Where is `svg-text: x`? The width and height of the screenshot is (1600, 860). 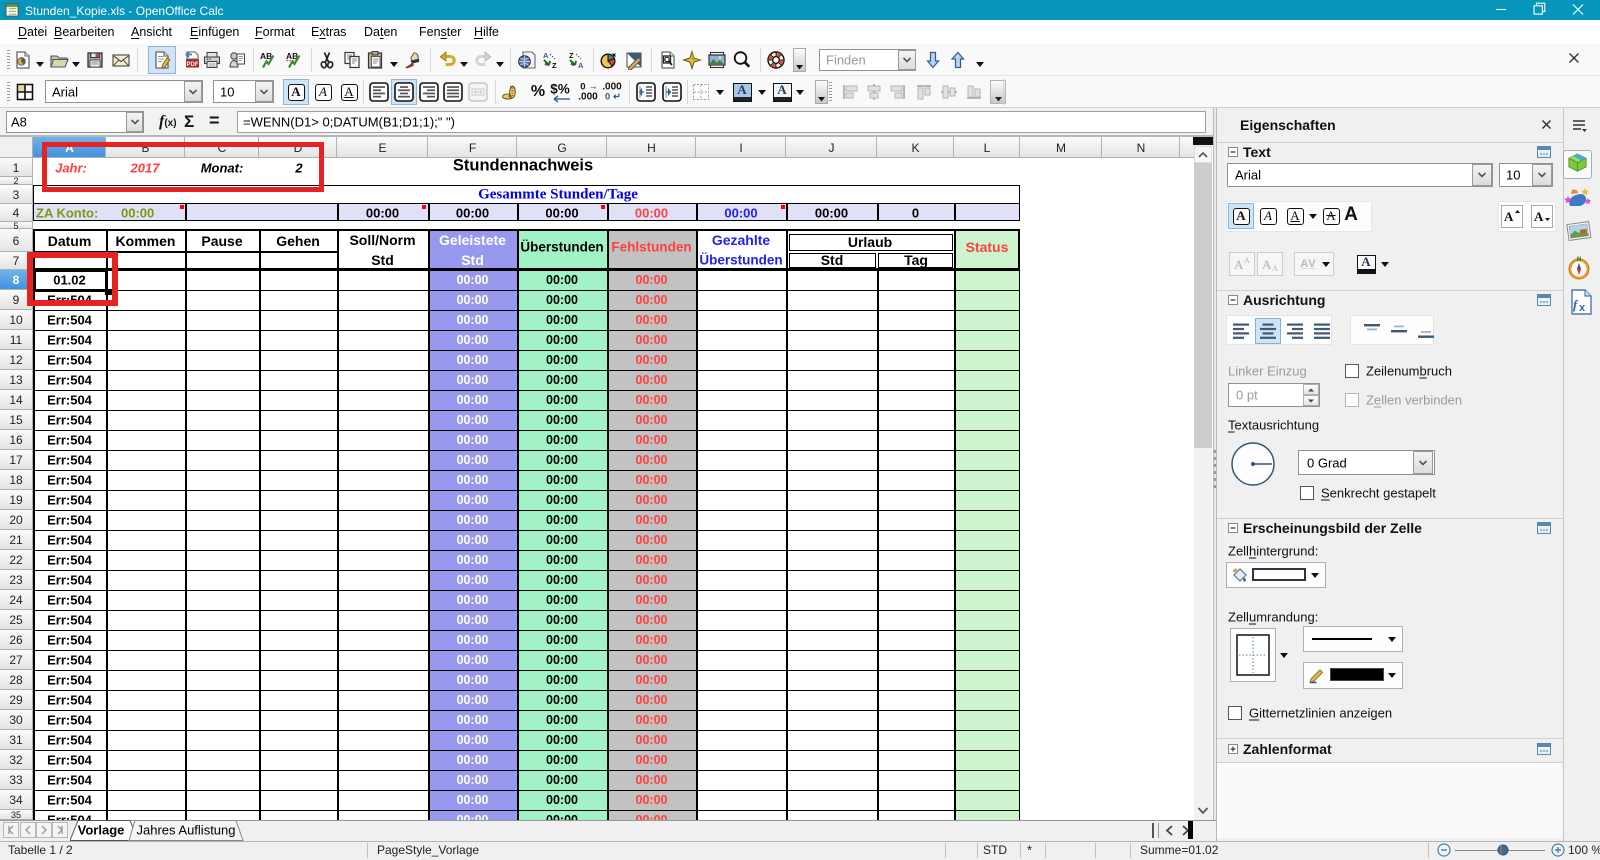 svg-text: x is located at coordinates (1582, 308).